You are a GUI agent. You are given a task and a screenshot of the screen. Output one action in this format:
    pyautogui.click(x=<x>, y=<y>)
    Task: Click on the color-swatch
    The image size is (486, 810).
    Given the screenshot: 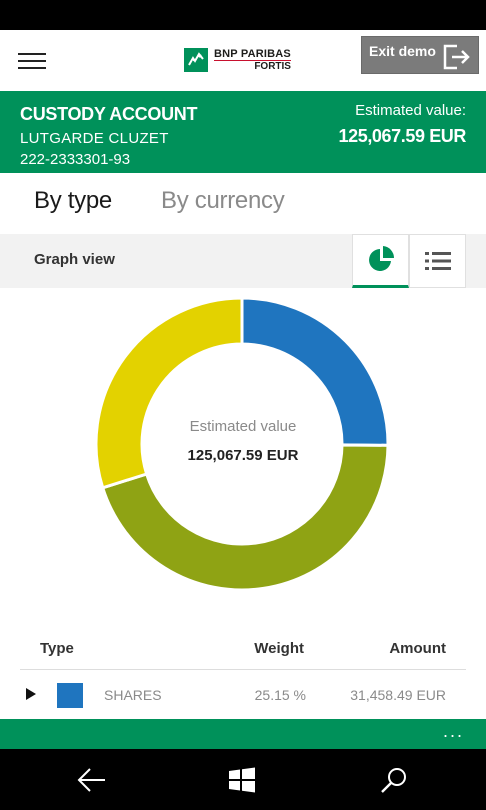 What is the action you would take?
    pyautogui.click(x=70, y=695)
    